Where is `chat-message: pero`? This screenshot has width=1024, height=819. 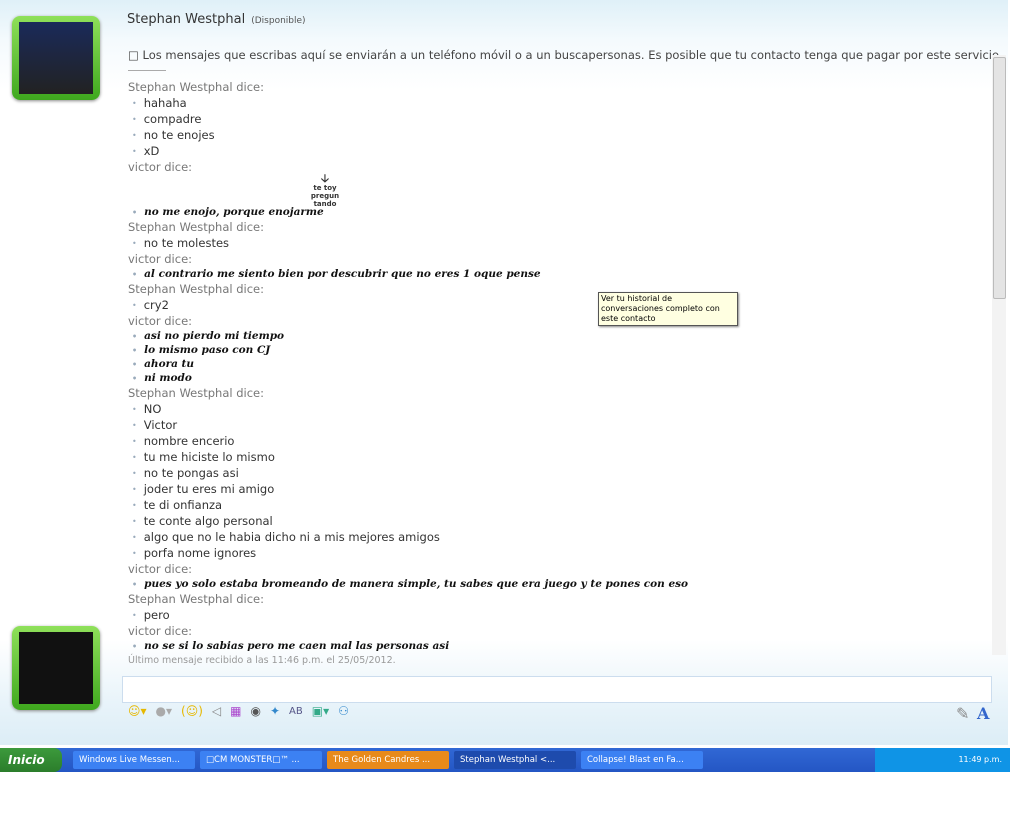
chat-message: pero is located at coordinates (553, 615).